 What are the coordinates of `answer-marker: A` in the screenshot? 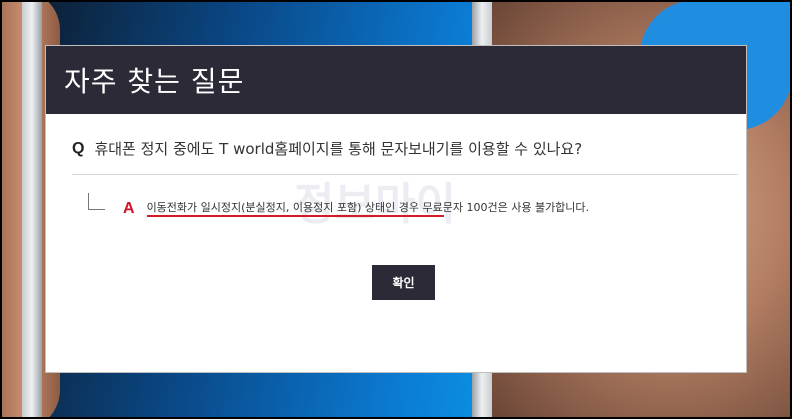 It's located at (129, 208).